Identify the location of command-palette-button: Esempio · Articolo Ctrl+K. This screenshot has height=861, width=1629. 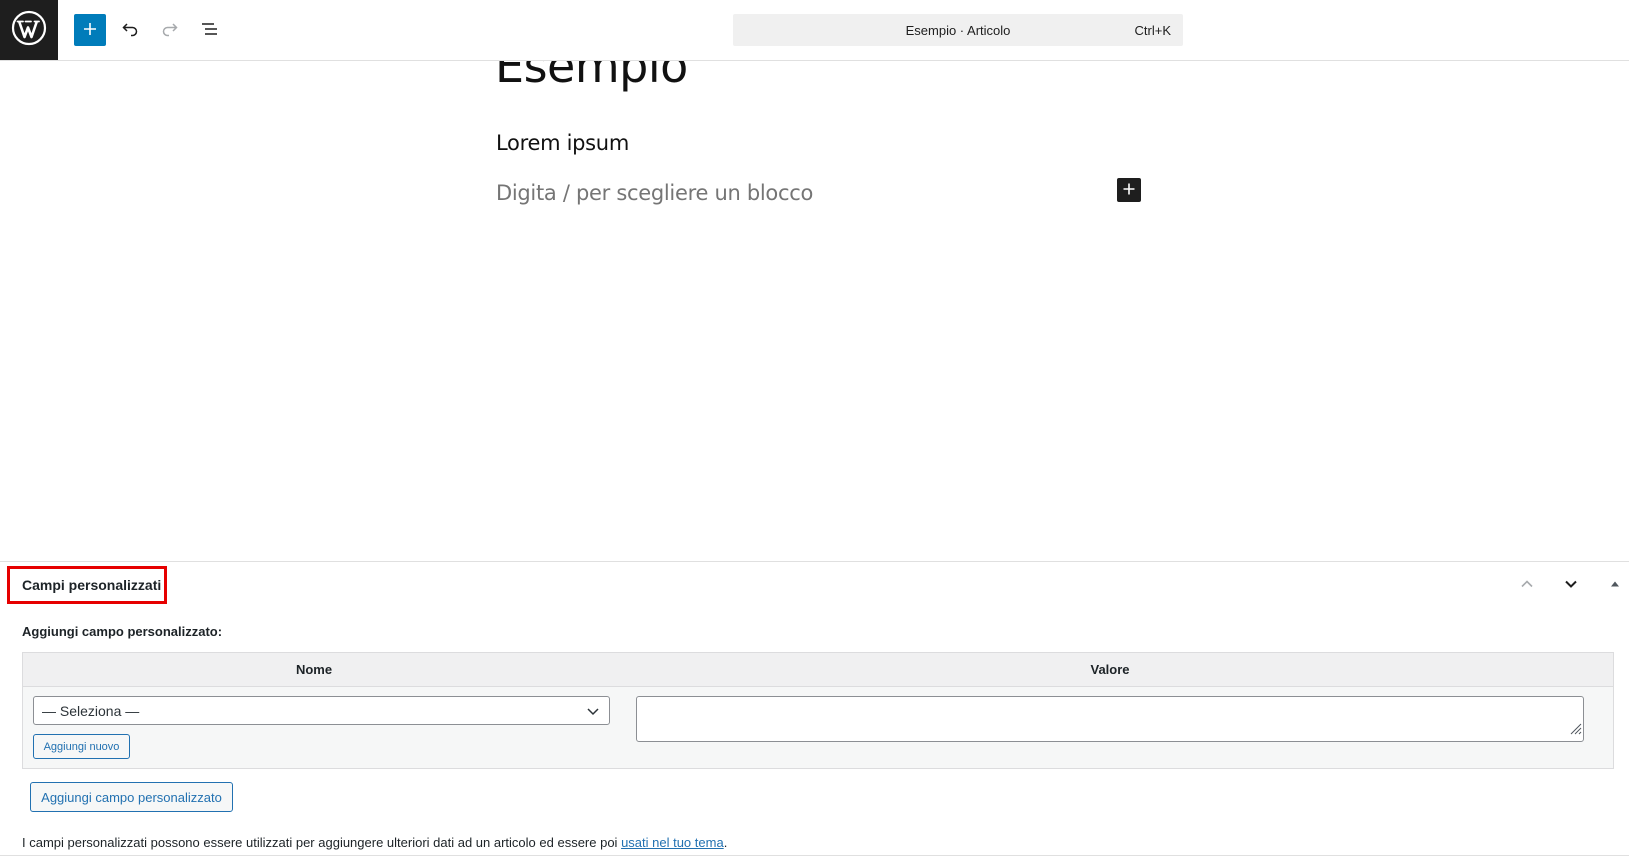
(958, 30).